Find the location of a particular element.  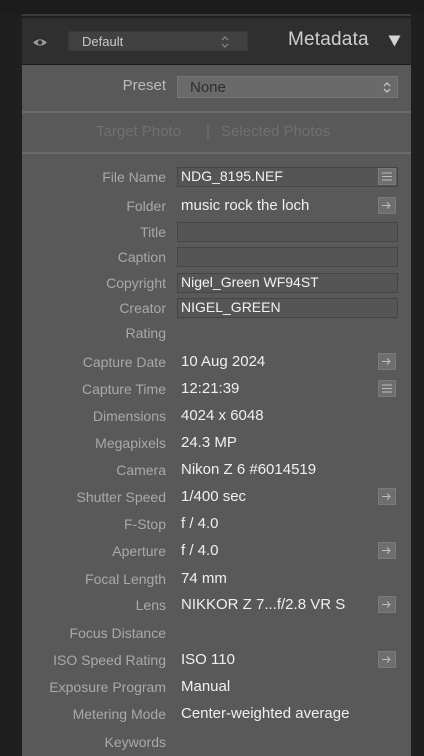

field-focus-distance: Focus Distance is located at coordinates (216, 633).